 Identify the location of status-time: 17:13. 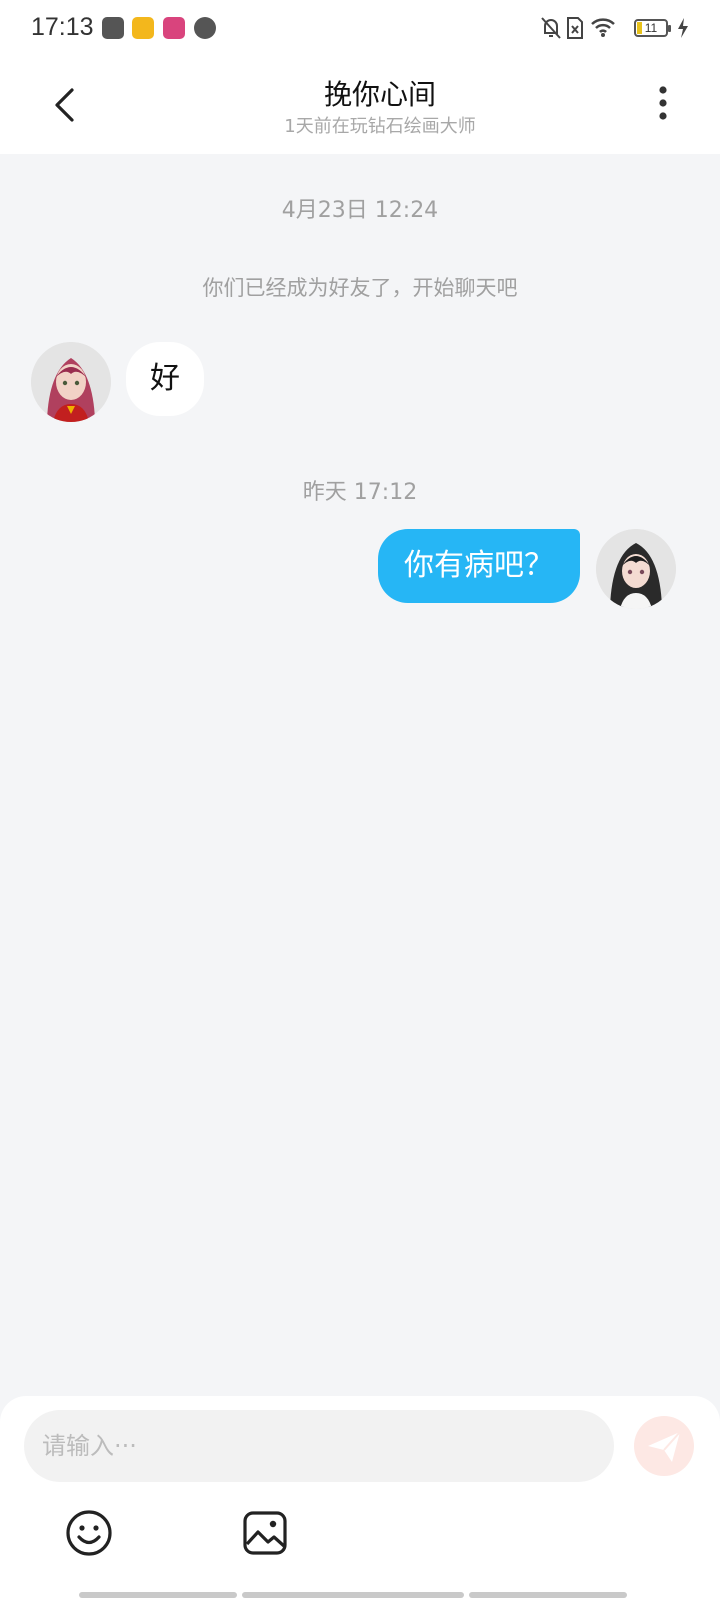
(62, 27).